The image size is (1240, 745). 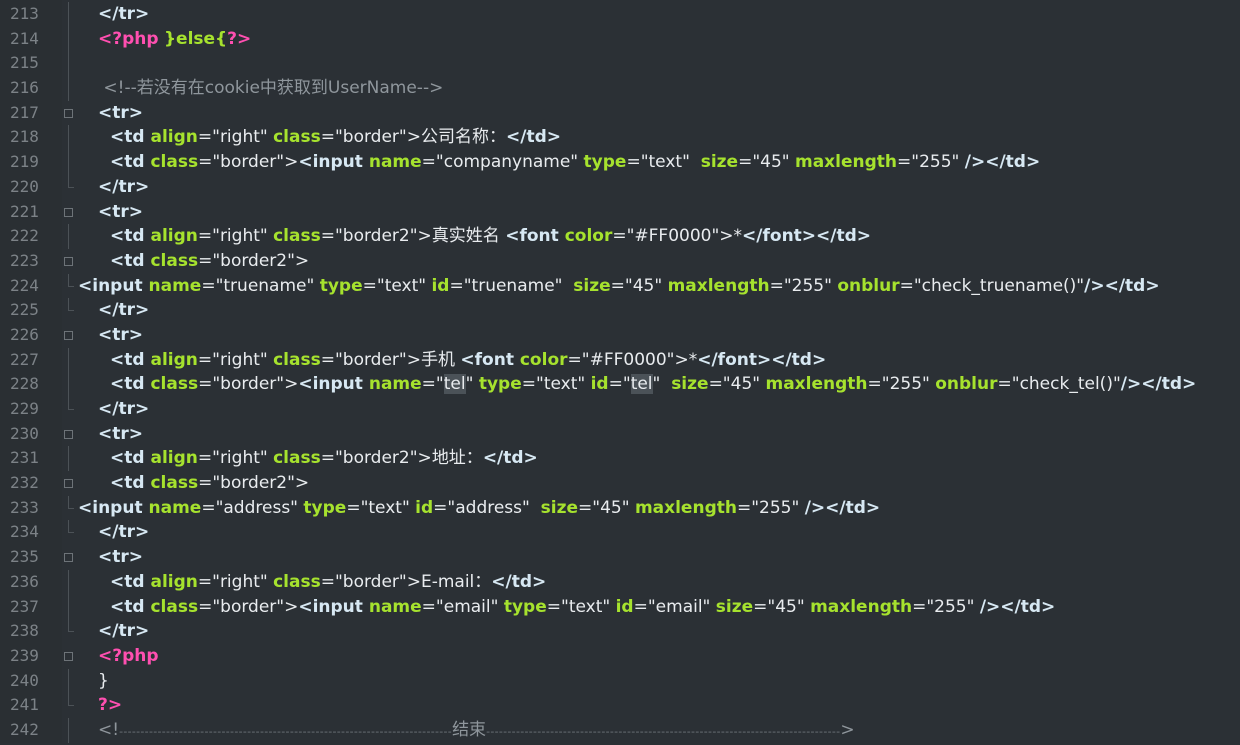 What do you see at coordinates (620, 261) in the screenshot?
I see `code-line: 223 <td class="border2">` at bounding box center [620, 261].